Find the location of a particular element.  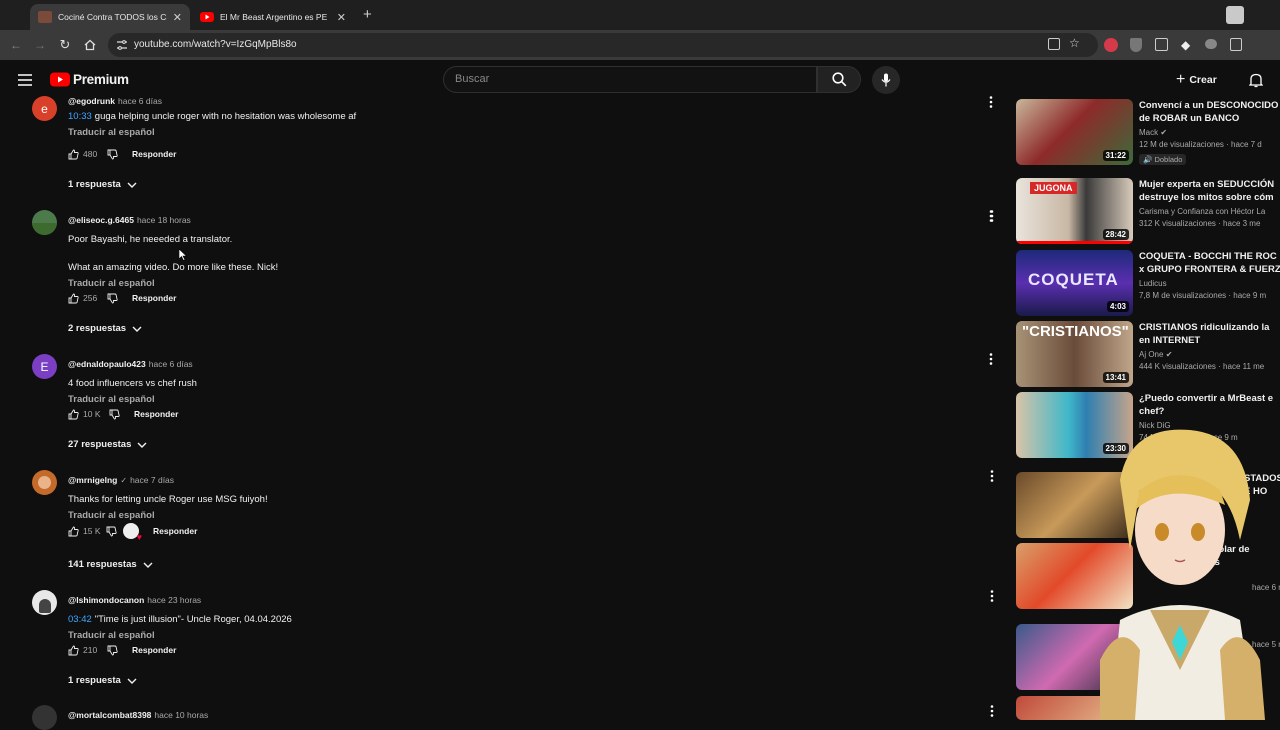

video-thumbnail: JUGONA 28:42 is located at coordinates (1074, 211).